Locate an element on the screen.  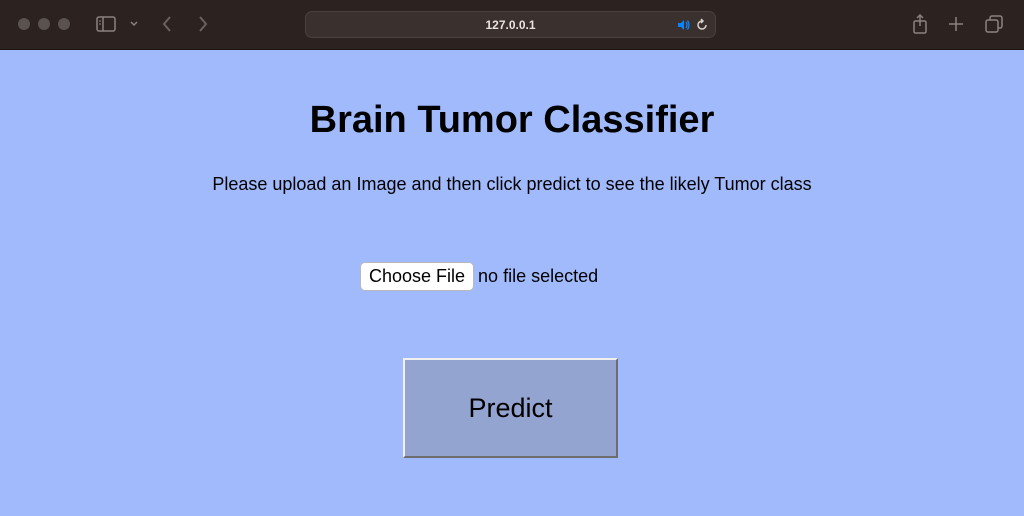
predict-button: Predict is located at coordinates (510, 408).